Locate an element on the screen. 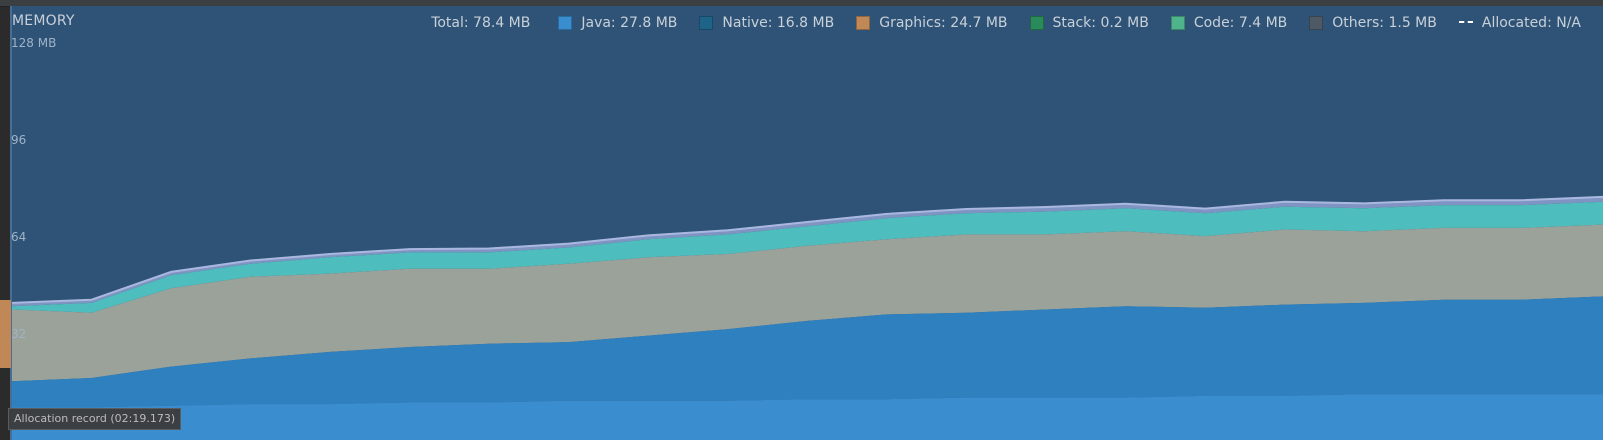 The image size is (1603, 440). legend-stack: Stack: 0.2 MB is located at coordinates (1089, 23).